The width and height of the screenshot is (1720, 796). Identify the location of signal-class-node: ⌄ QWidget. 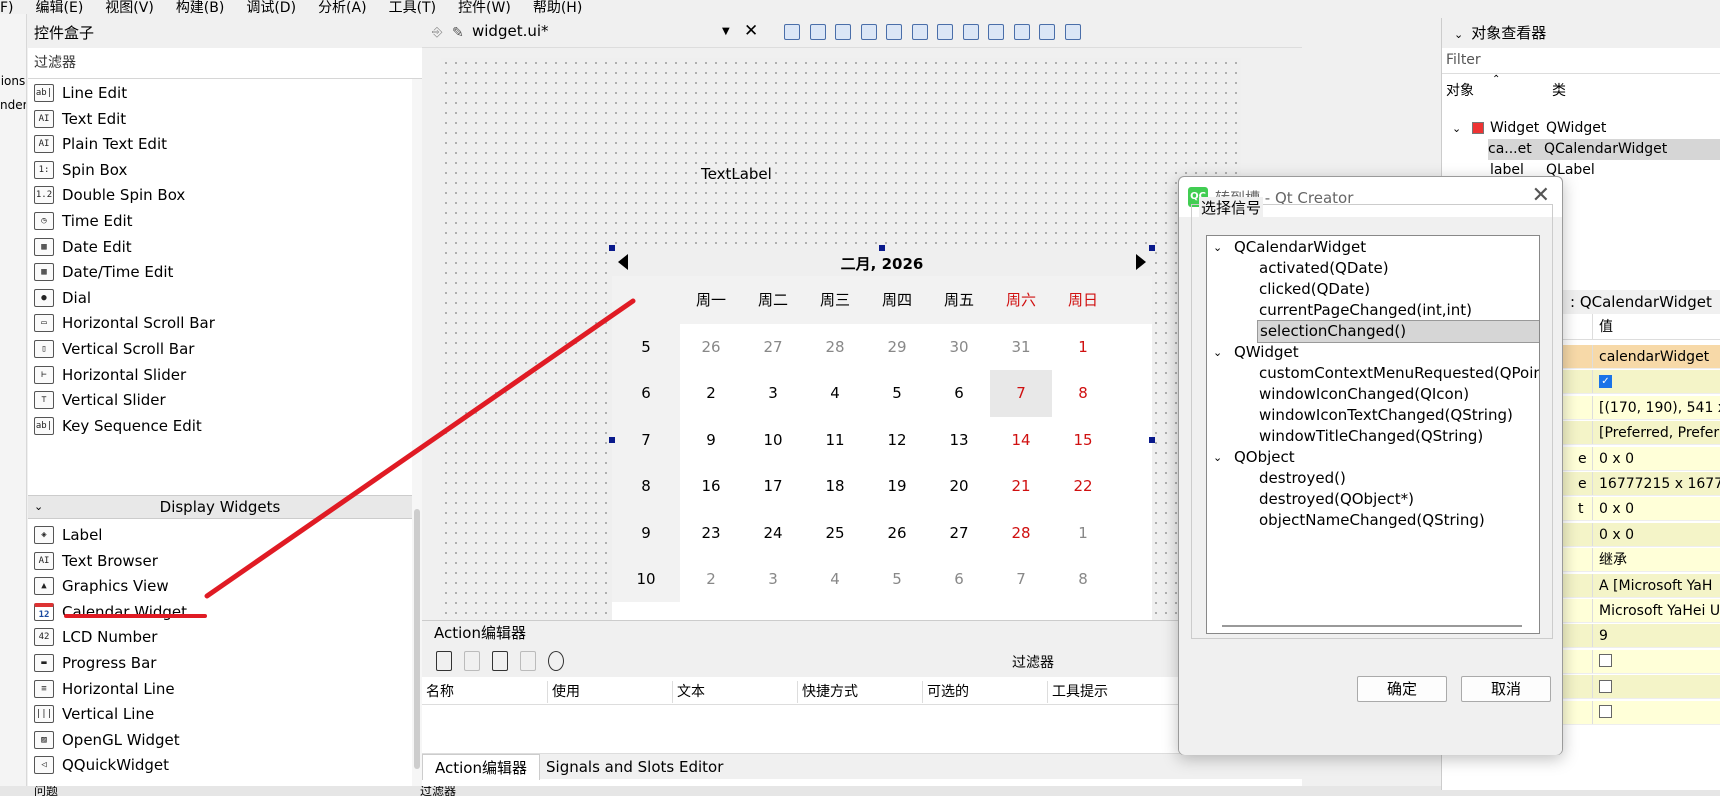
(1373, 352).